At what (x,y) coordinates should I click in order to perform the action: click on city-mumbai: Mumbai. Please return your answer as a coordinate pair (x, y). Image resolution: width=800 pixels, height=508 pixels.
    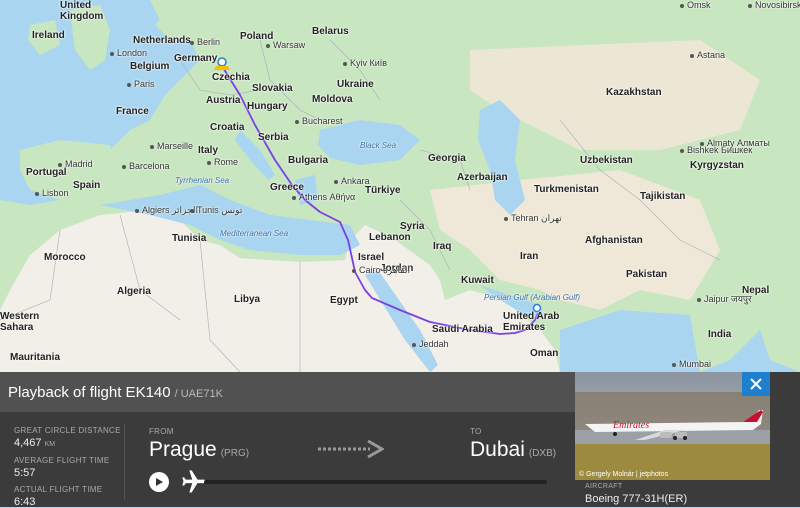
    Looking at the image, I should click on (691, 364).